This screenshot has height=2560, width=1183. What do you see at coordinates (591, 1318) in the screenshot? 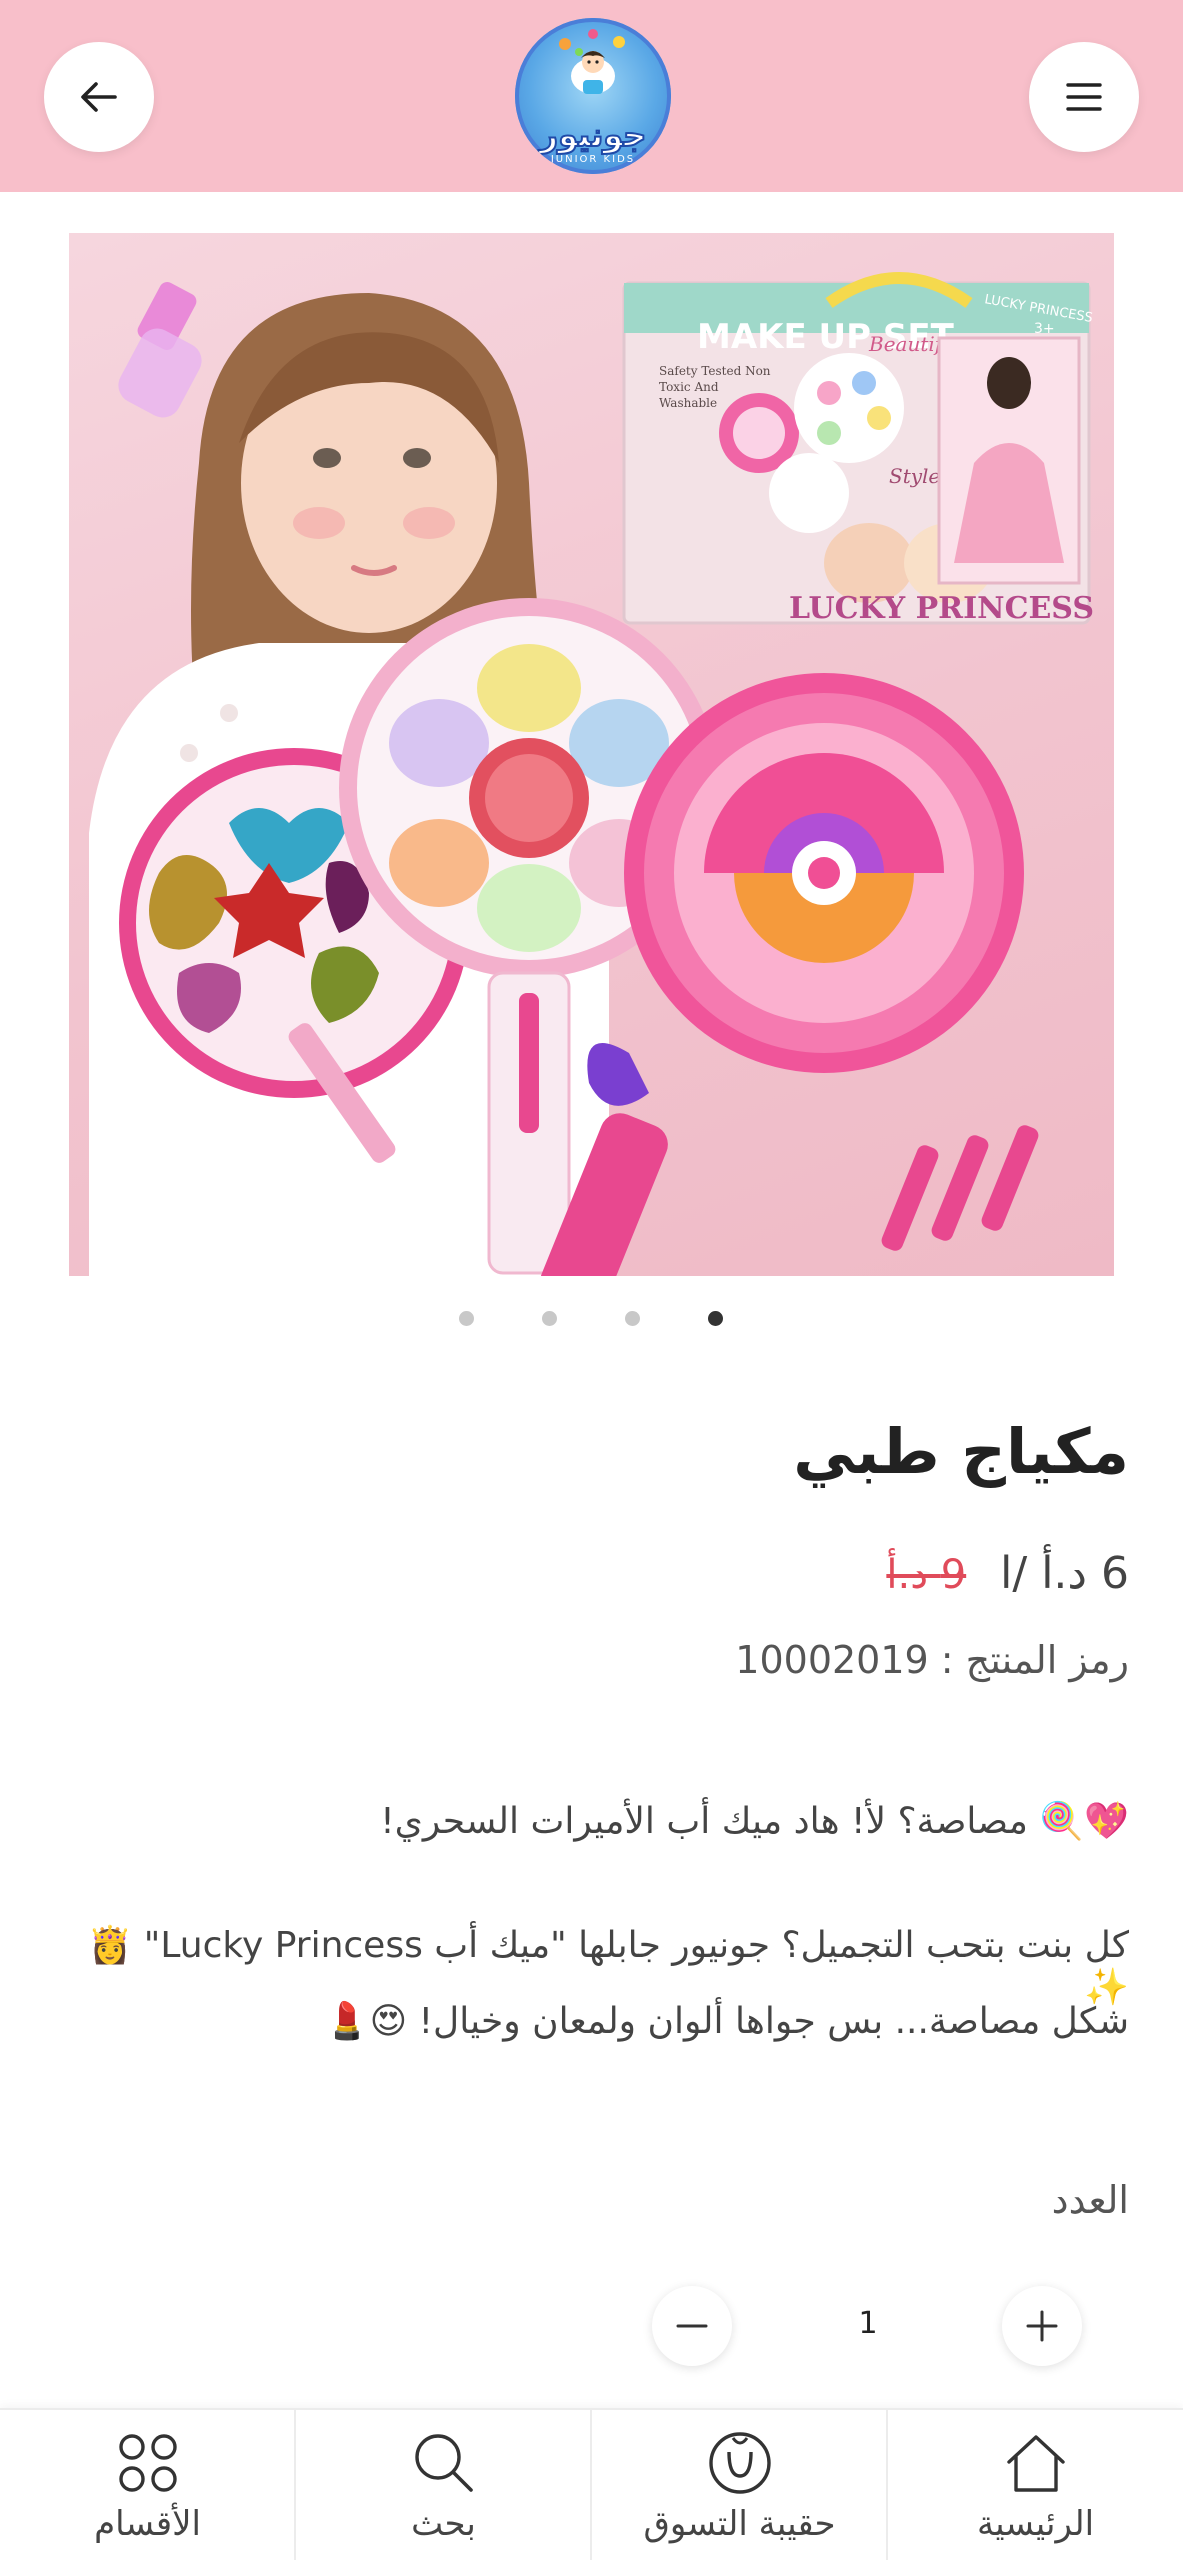
I see `carousel-pagination` at bounding box center [591, 1318].